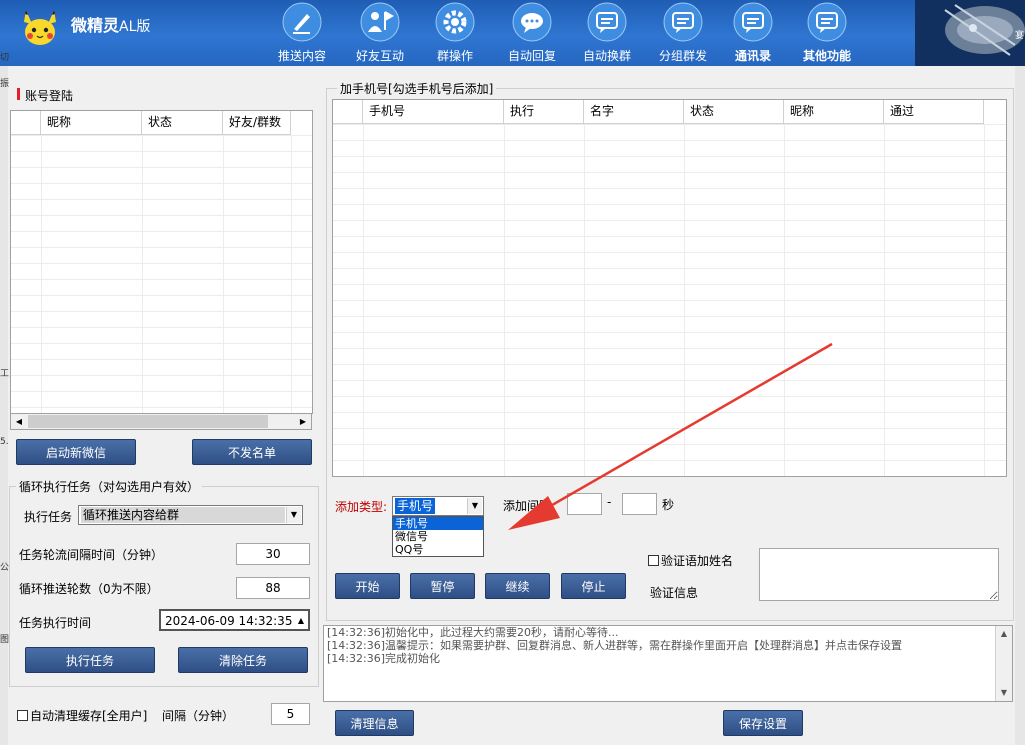  I want to click on clear-task-button: 清除任务, so click(243, 660).